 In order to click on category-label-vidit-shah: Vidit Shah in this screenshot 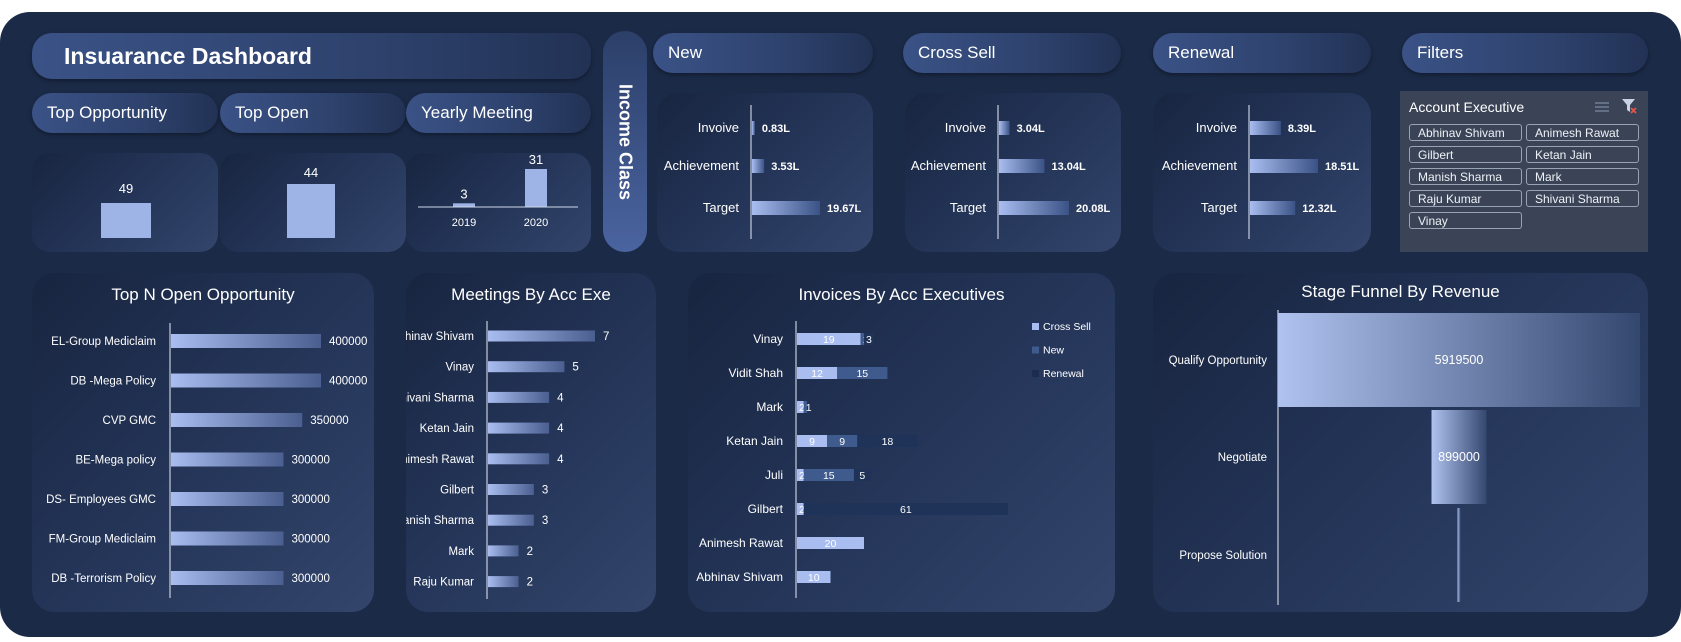, I will do `click(756, 373)`.